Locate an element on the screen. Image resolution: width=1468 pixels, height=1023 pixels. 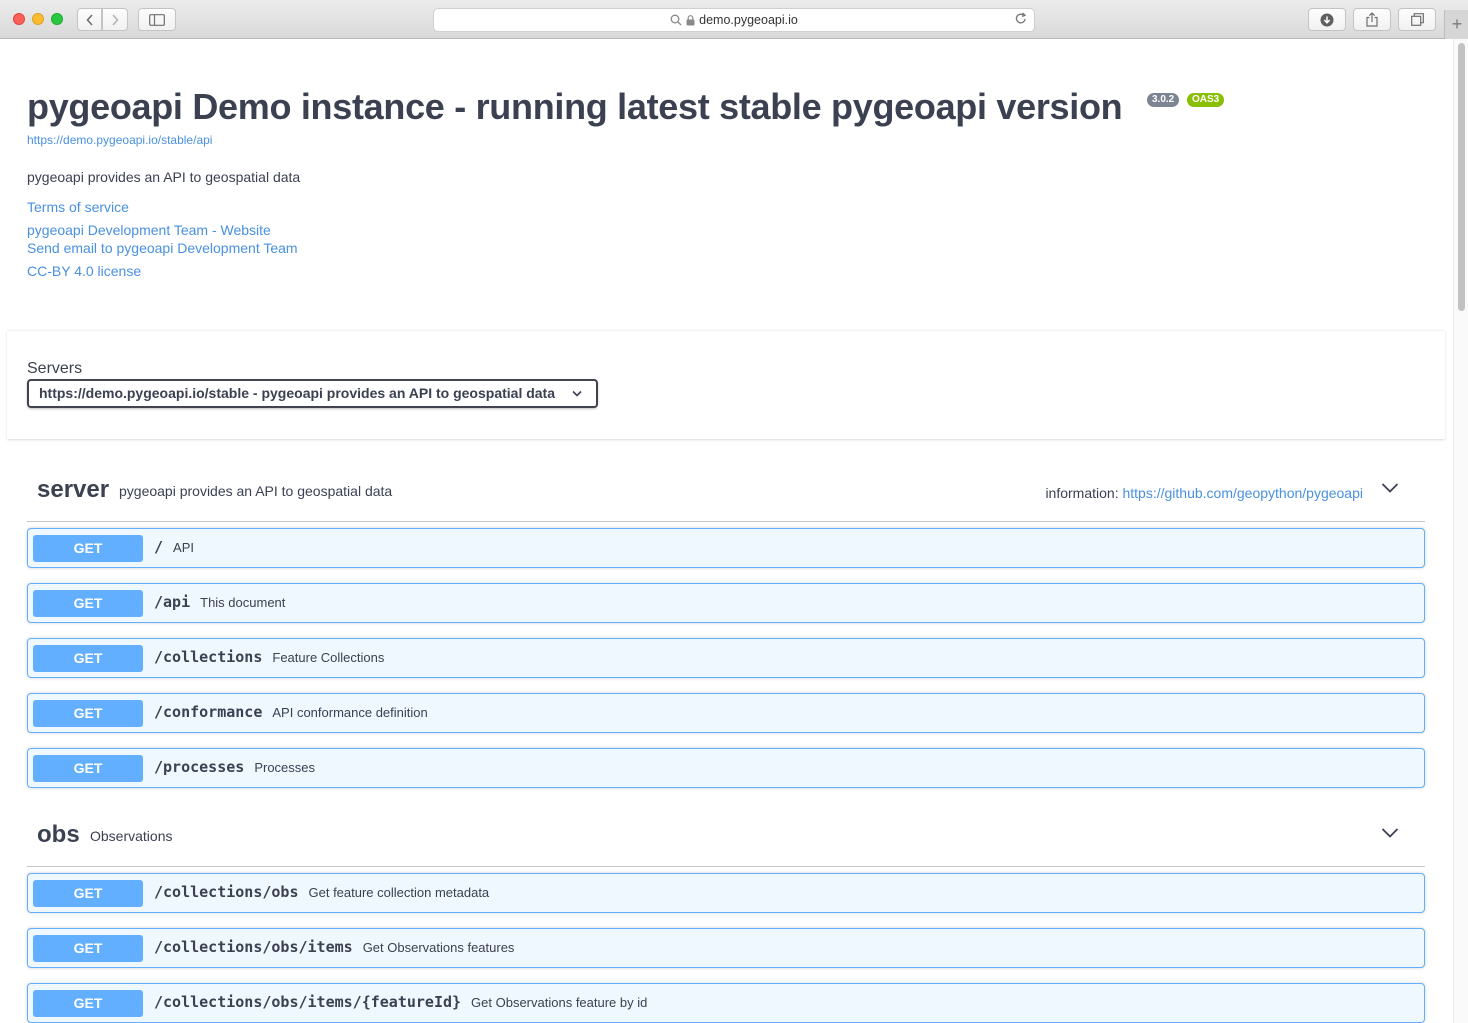
operation-path: /conformance API conformance definition is located at coordinates (291, 712).